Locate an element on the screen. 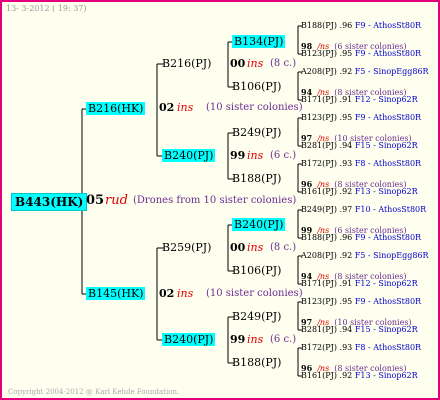 The image size is (440, 400). gp-4-note: (6 c.) is located at coordinates (283, 339).